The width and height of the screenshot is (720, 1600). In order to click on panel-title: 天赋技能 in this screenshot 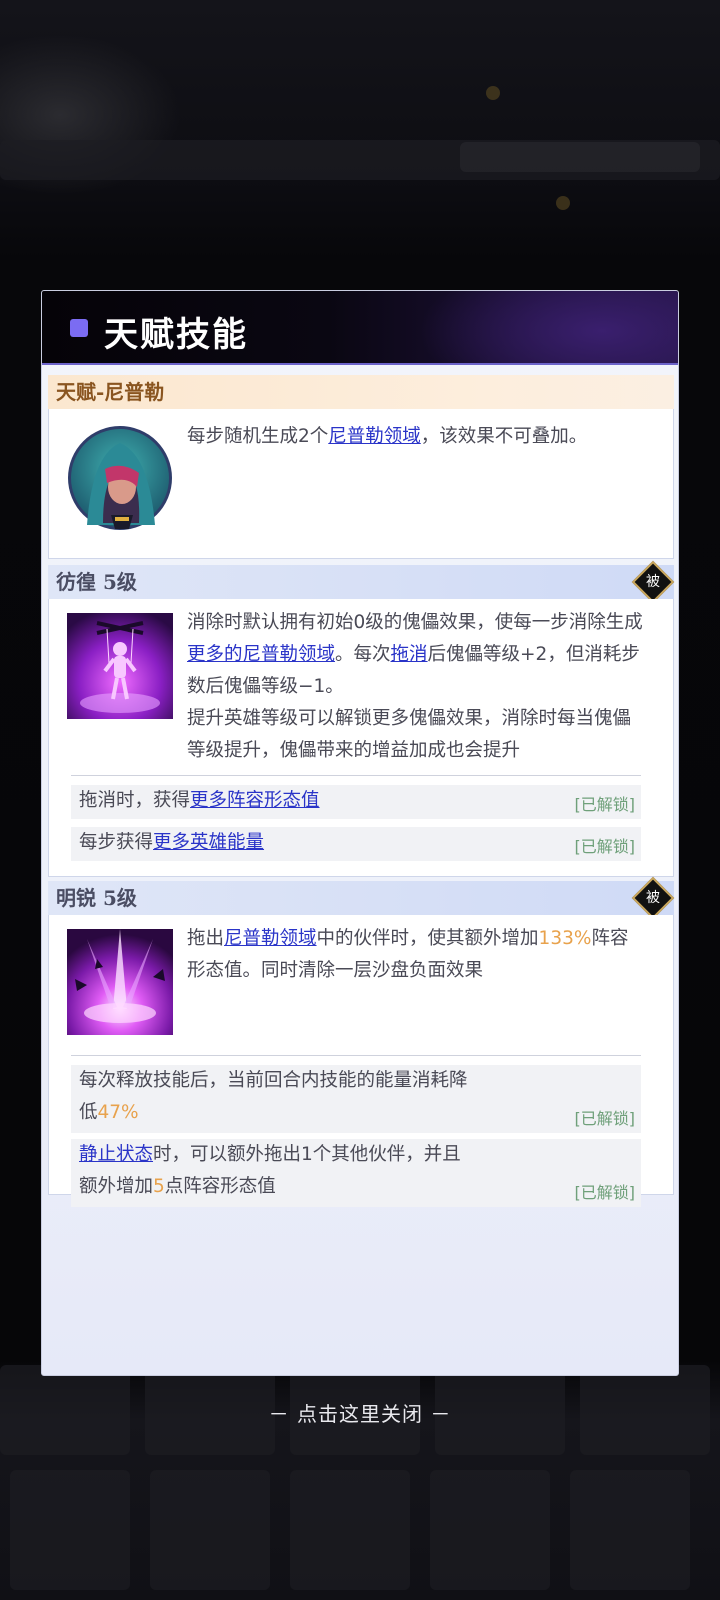, I will do `click(176, 335)`.